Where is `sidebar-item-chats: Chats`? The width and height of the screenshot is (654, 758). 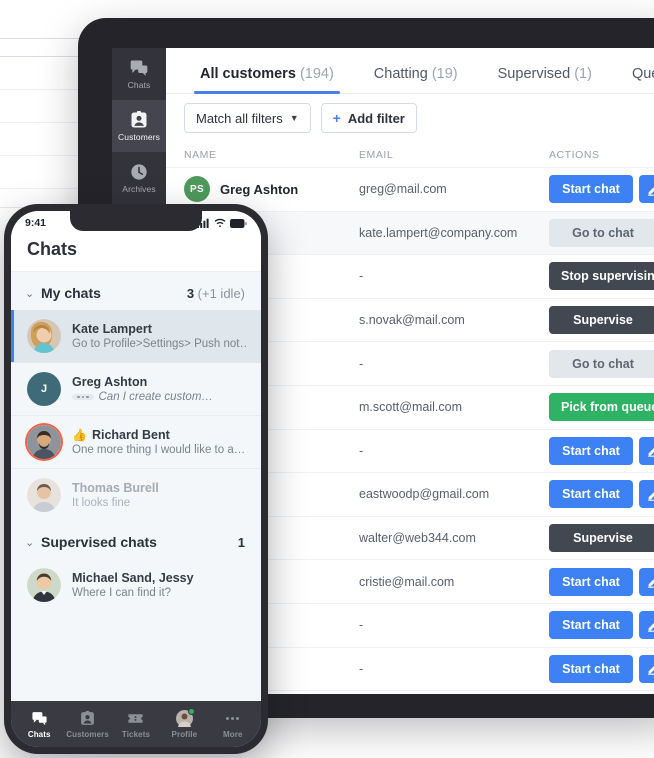 sidebar-item-chats: Chats is located at coordinates (139, 74).